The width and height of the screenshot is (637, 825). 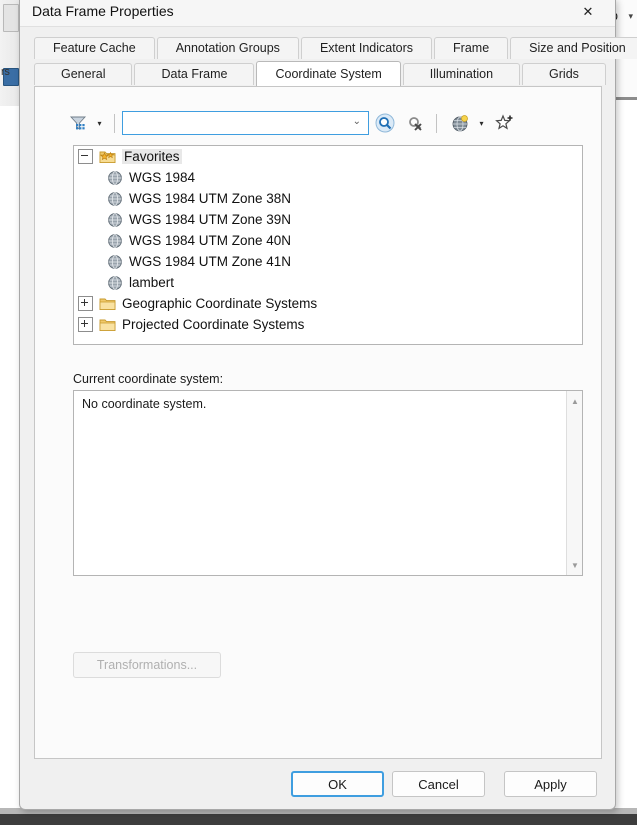 I want to click on background-bottom-bar, so click(x=318, y=819).